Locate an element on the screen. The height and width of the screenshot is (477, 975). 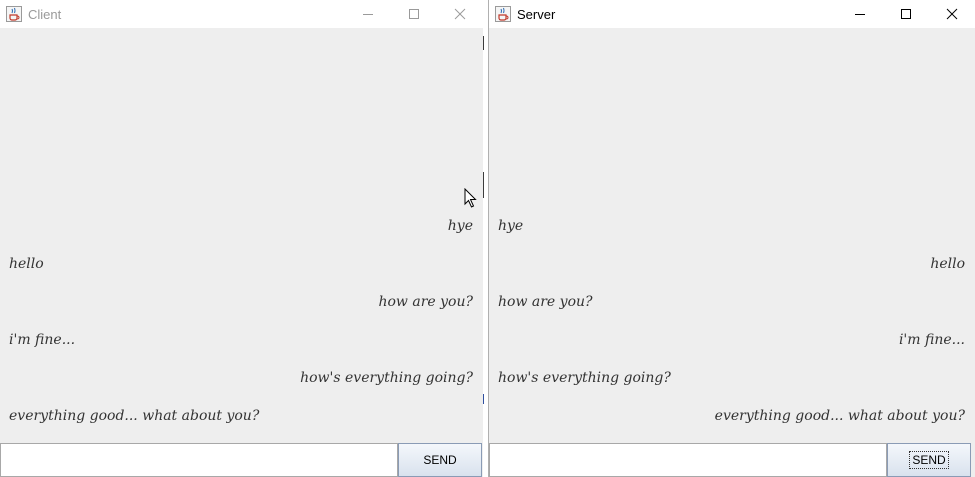
server-titlebar: Server is located at coordinates (732, 14).